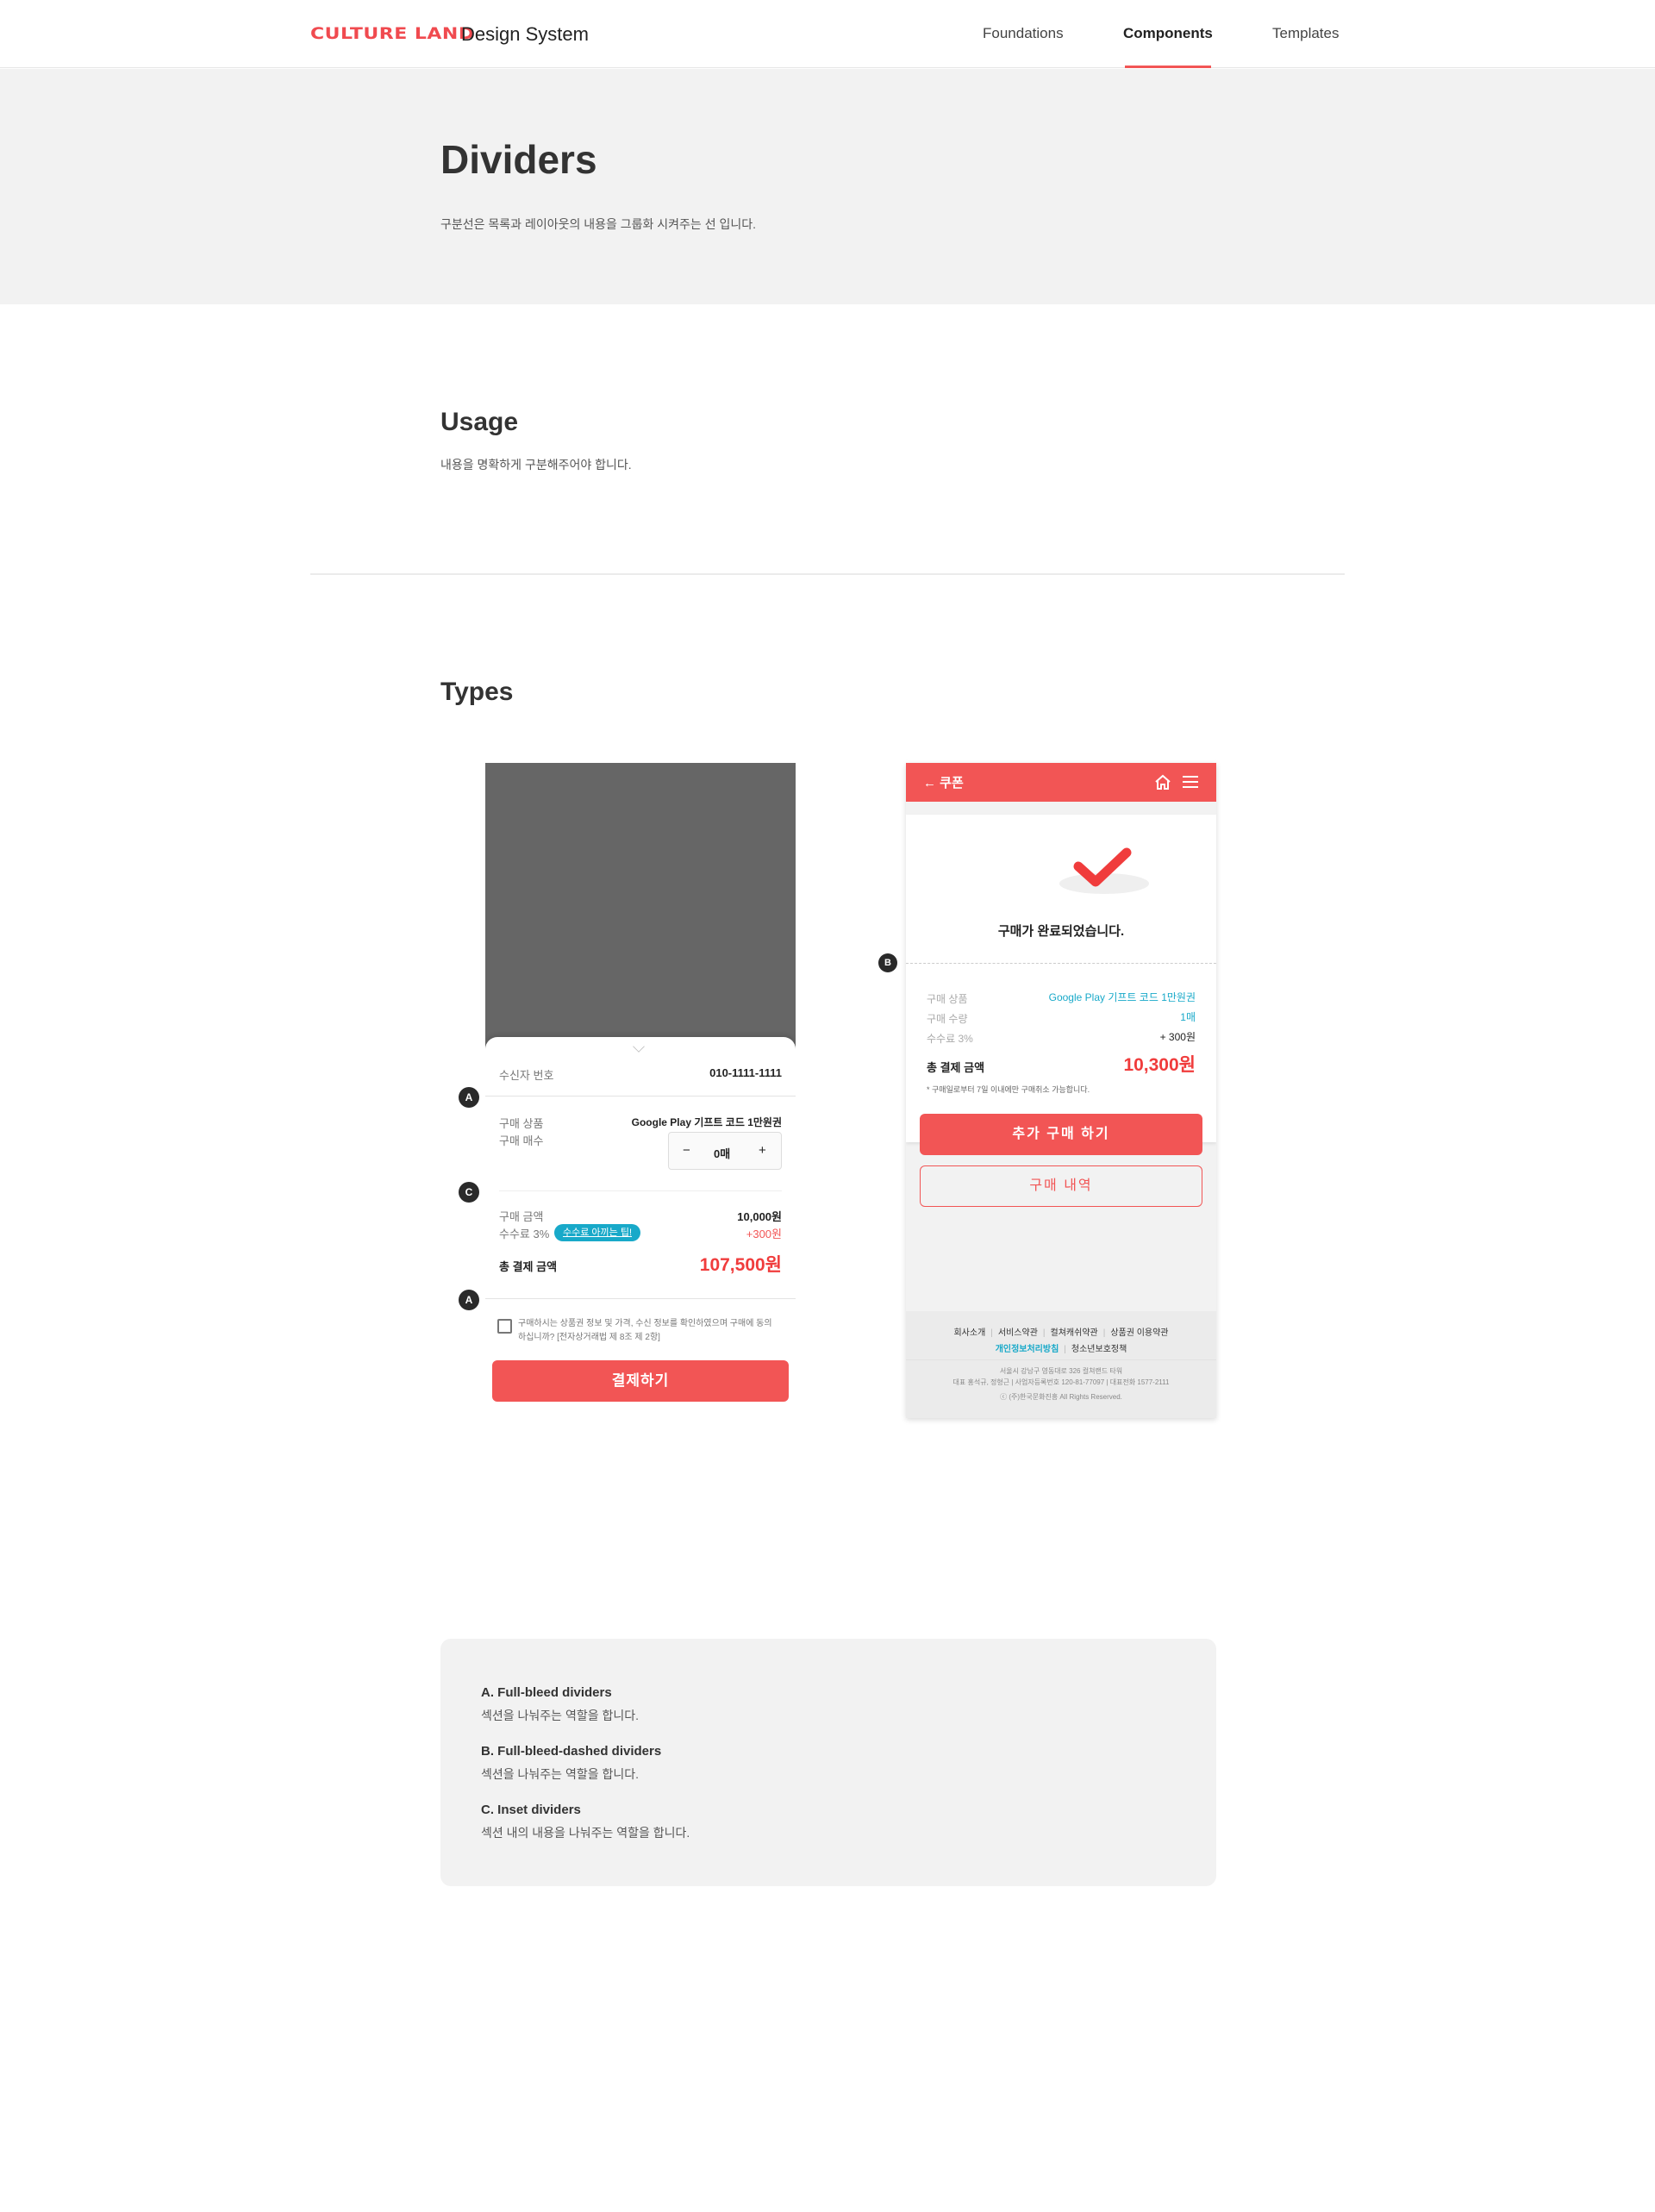  What do you see at coordinates (1008, 1089) in the screenshot?
I see `cancel-notice: * 구매일로부터 7일 이내에만 구매취소 가능합니다.` at bounding box center [1008, 1089].